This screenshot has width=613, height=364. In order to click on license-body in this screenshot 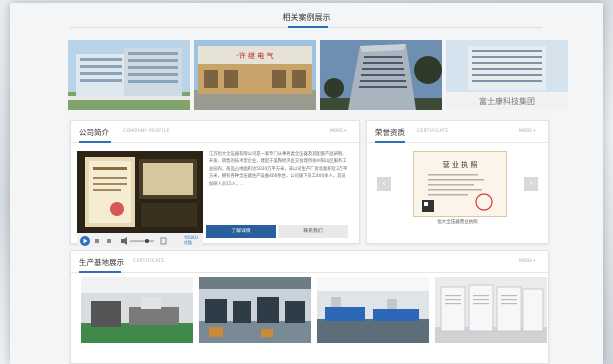, I will do `click(457, 193)`.